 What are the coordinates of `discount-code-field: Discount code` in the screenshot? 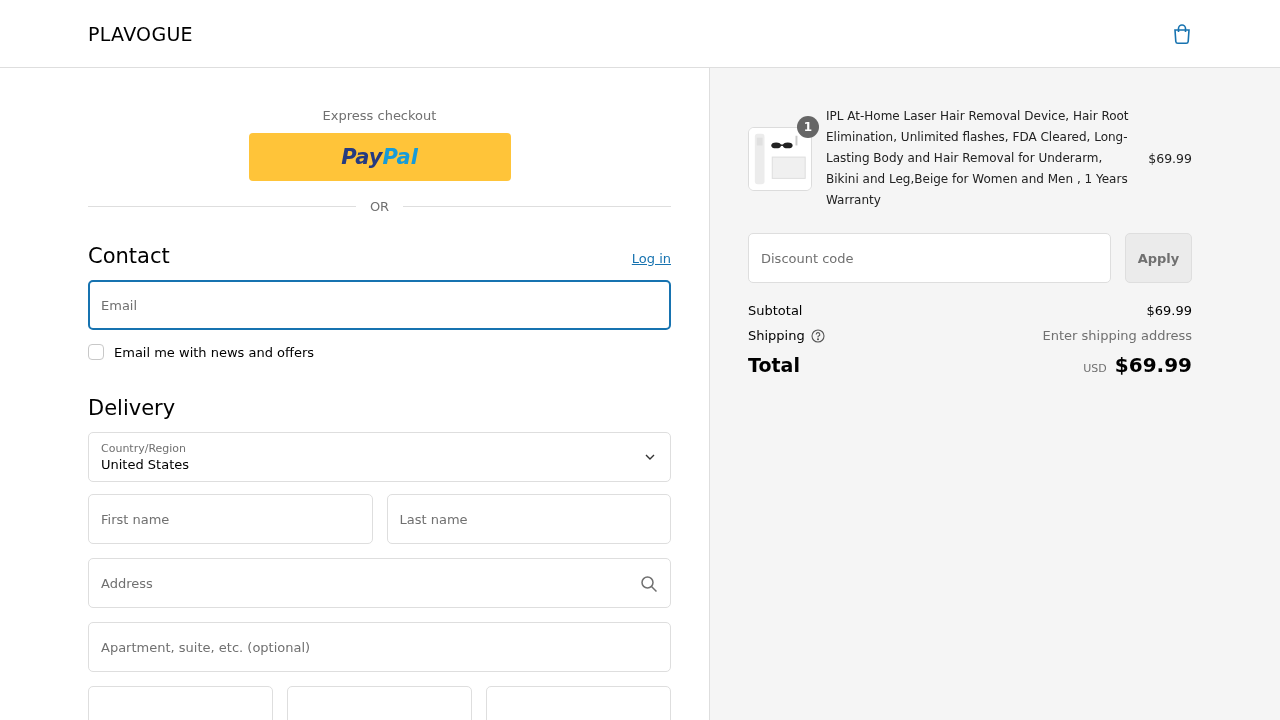 It's located at (929, 258).